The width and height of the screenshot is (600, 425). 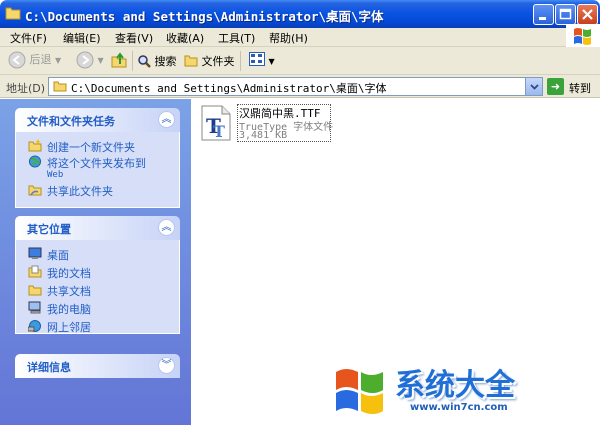 What do you see at coordinates (69, 327) in the screenshot?
I see `place-label: 网上邻居` at bounding box center [69, 327].